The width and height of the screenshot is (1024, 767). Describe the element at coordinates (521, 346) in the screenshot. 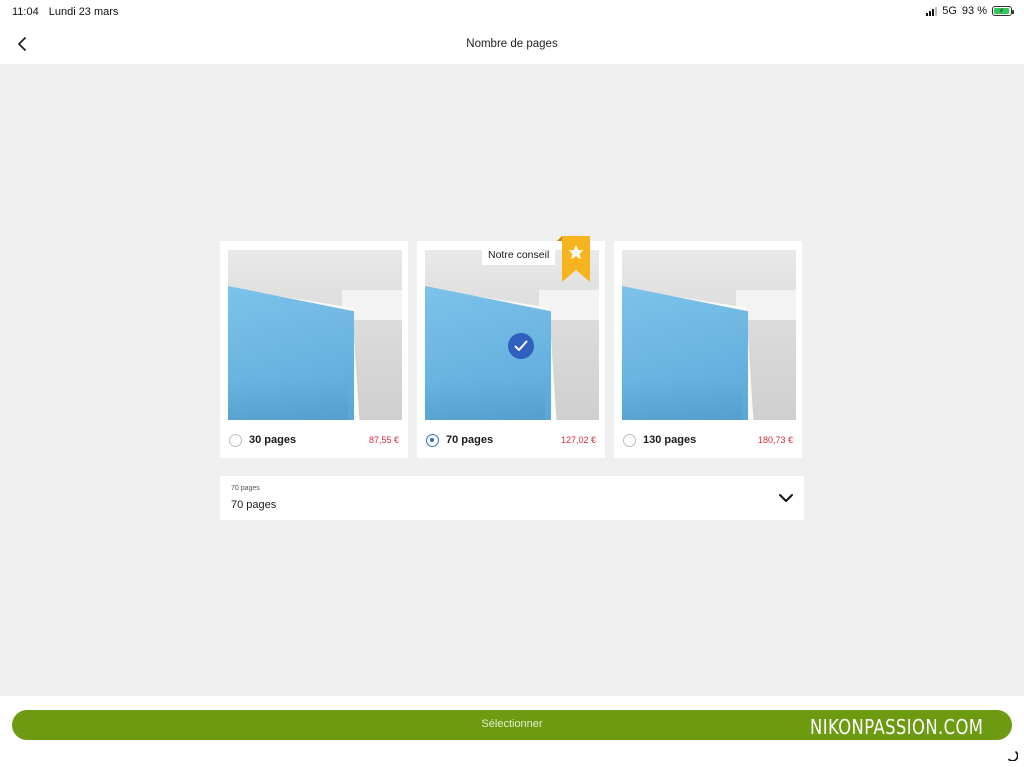

I see `checkmark-icon` at that location.